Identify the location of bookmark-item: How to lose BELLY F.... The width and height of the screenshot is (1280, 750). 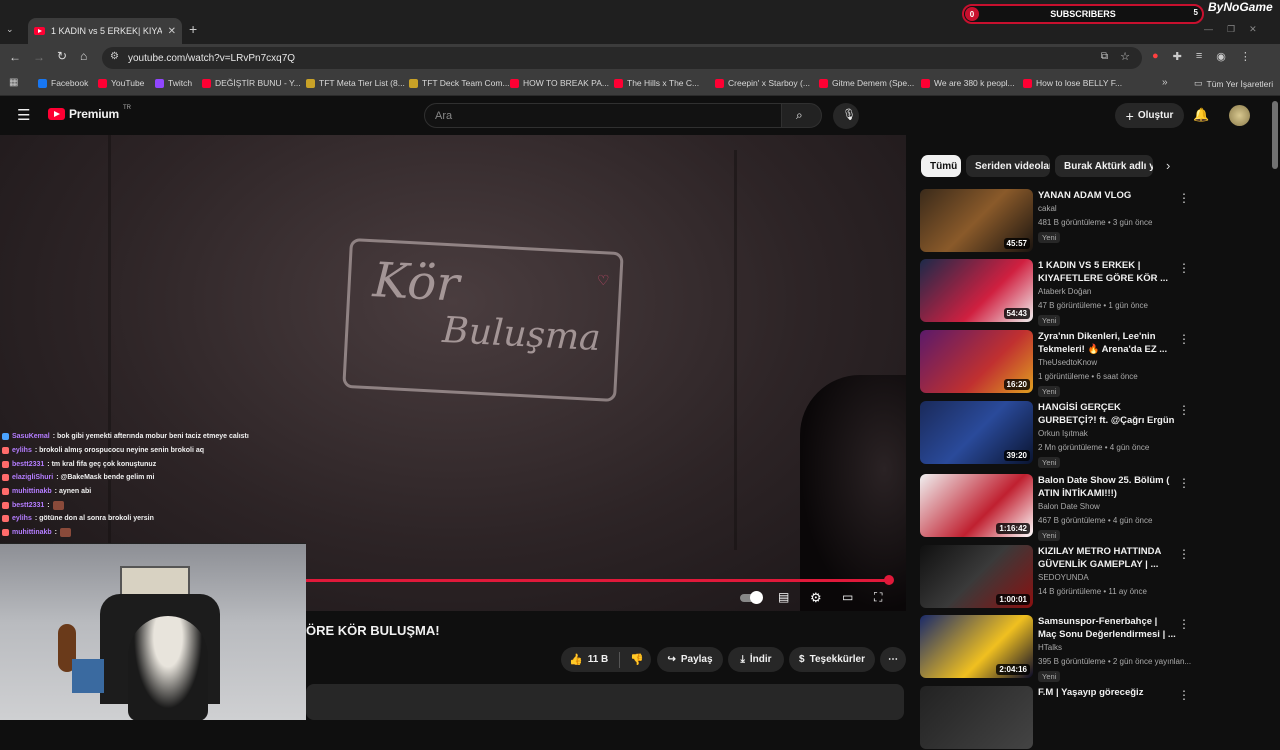
(1072, 83).